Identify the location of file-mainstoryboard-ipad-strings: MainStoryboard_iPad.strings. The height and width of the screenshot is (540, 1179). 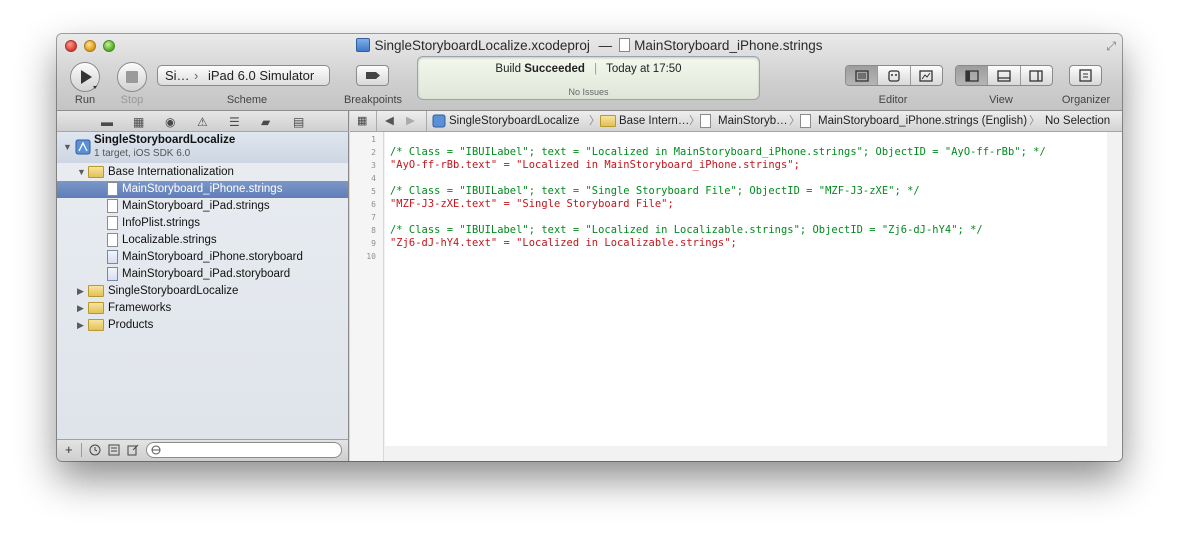
(202, 206).